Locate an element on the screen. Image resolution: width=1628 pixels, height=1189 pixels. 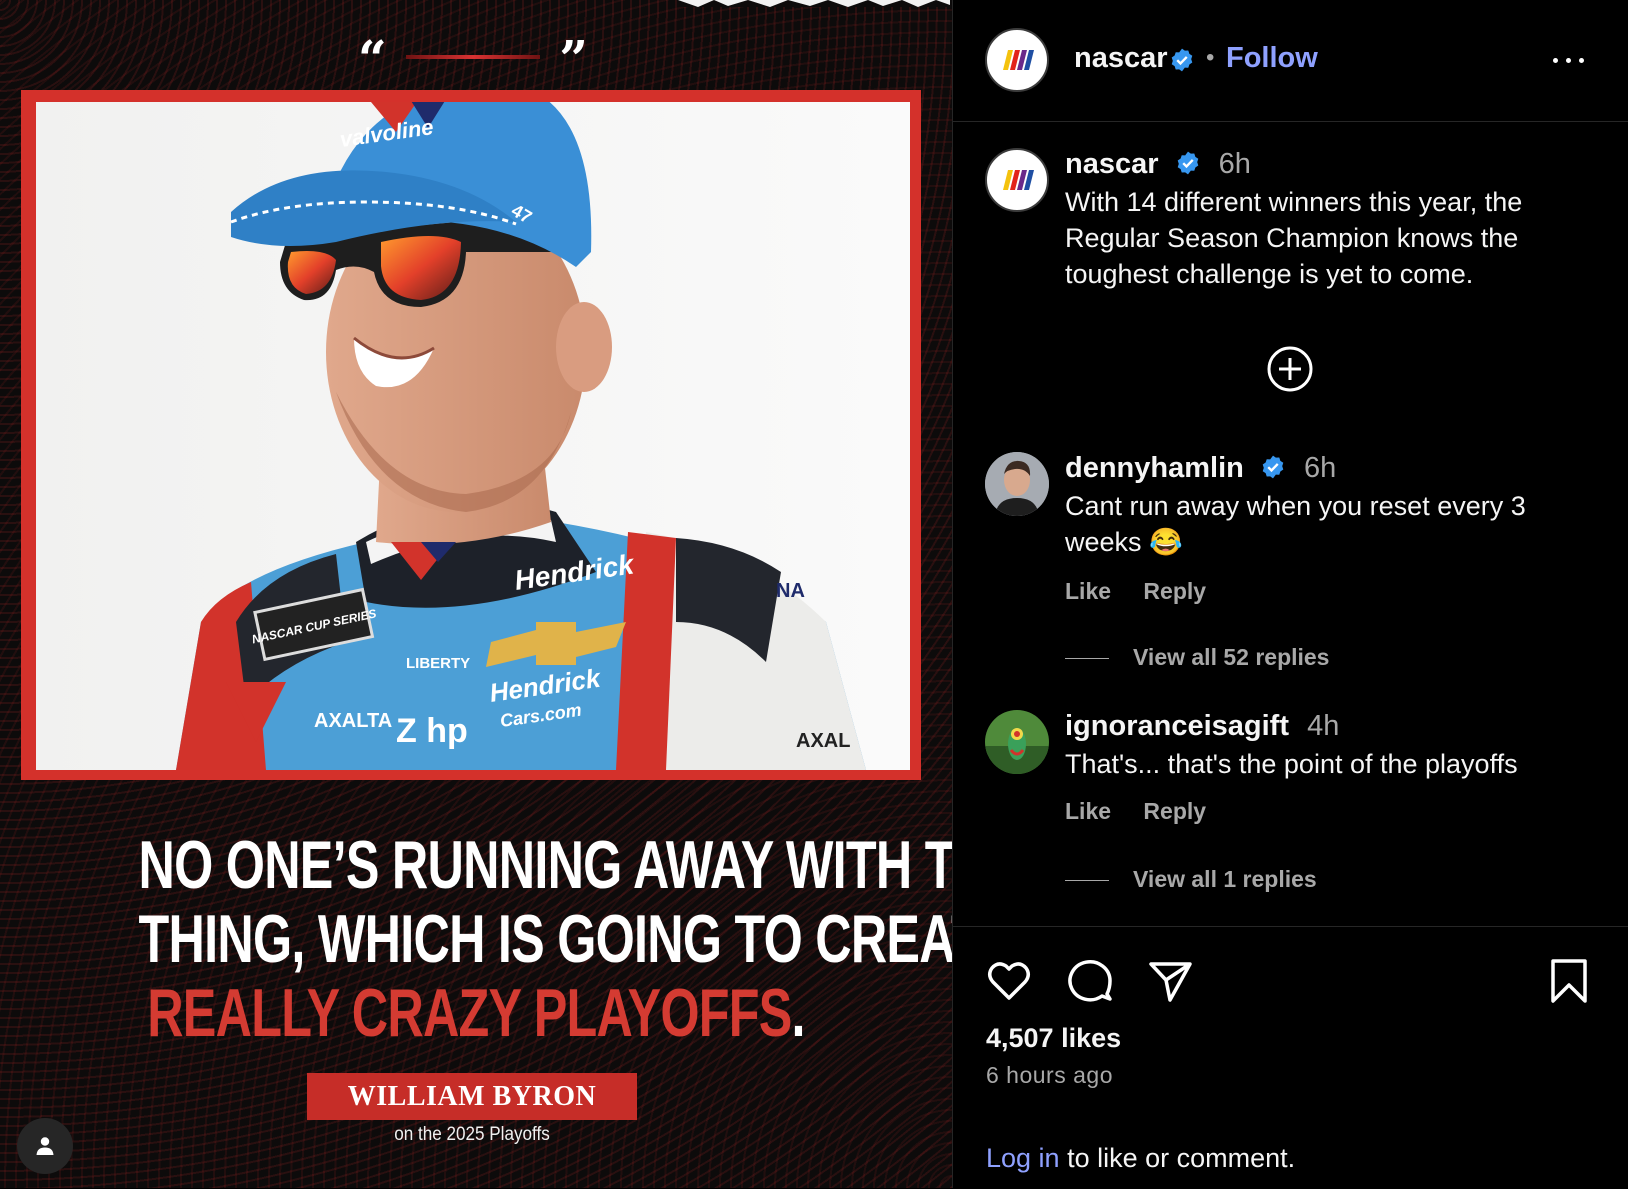
comment-time: 4h is located at coordinates (1323, 726).